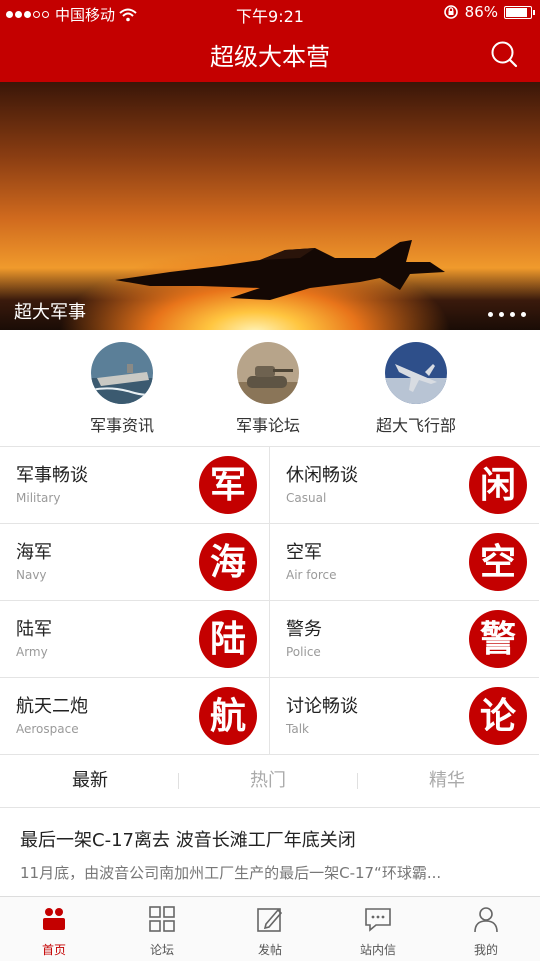  What do you see at coordinates (90, 781) in the screenshot?
I see `tab-latest: 最新` at bounding box center [90, 781].